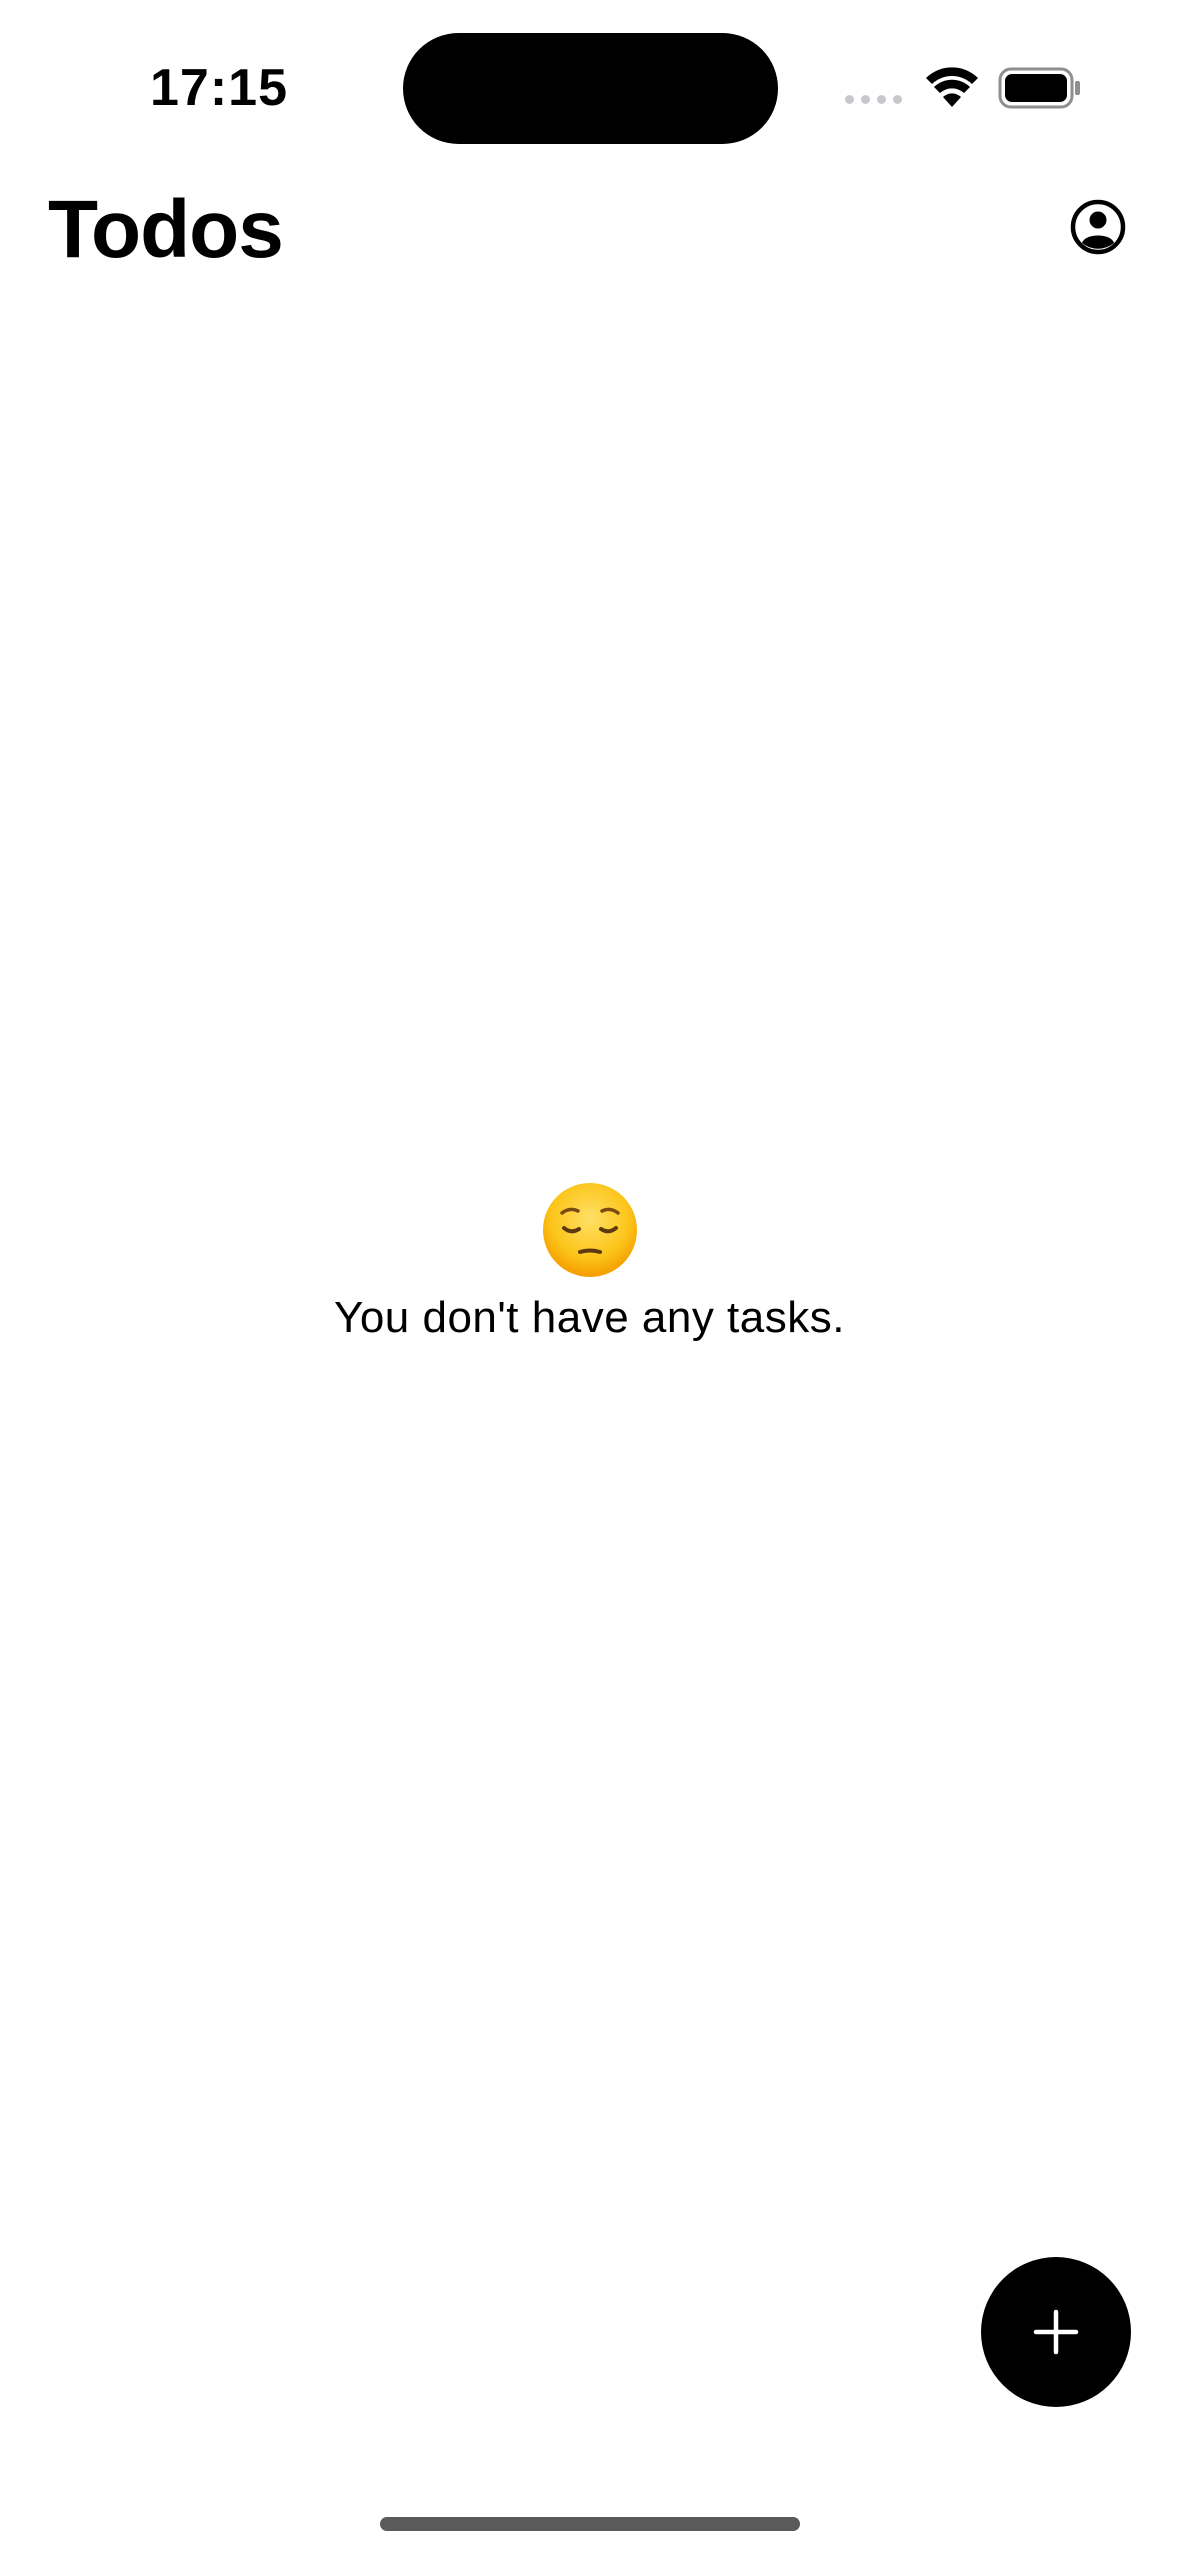  What do you see at coordinates (590, 88) in the screenshot?
I see `dynamic-island` at bounding box center [590, 88].